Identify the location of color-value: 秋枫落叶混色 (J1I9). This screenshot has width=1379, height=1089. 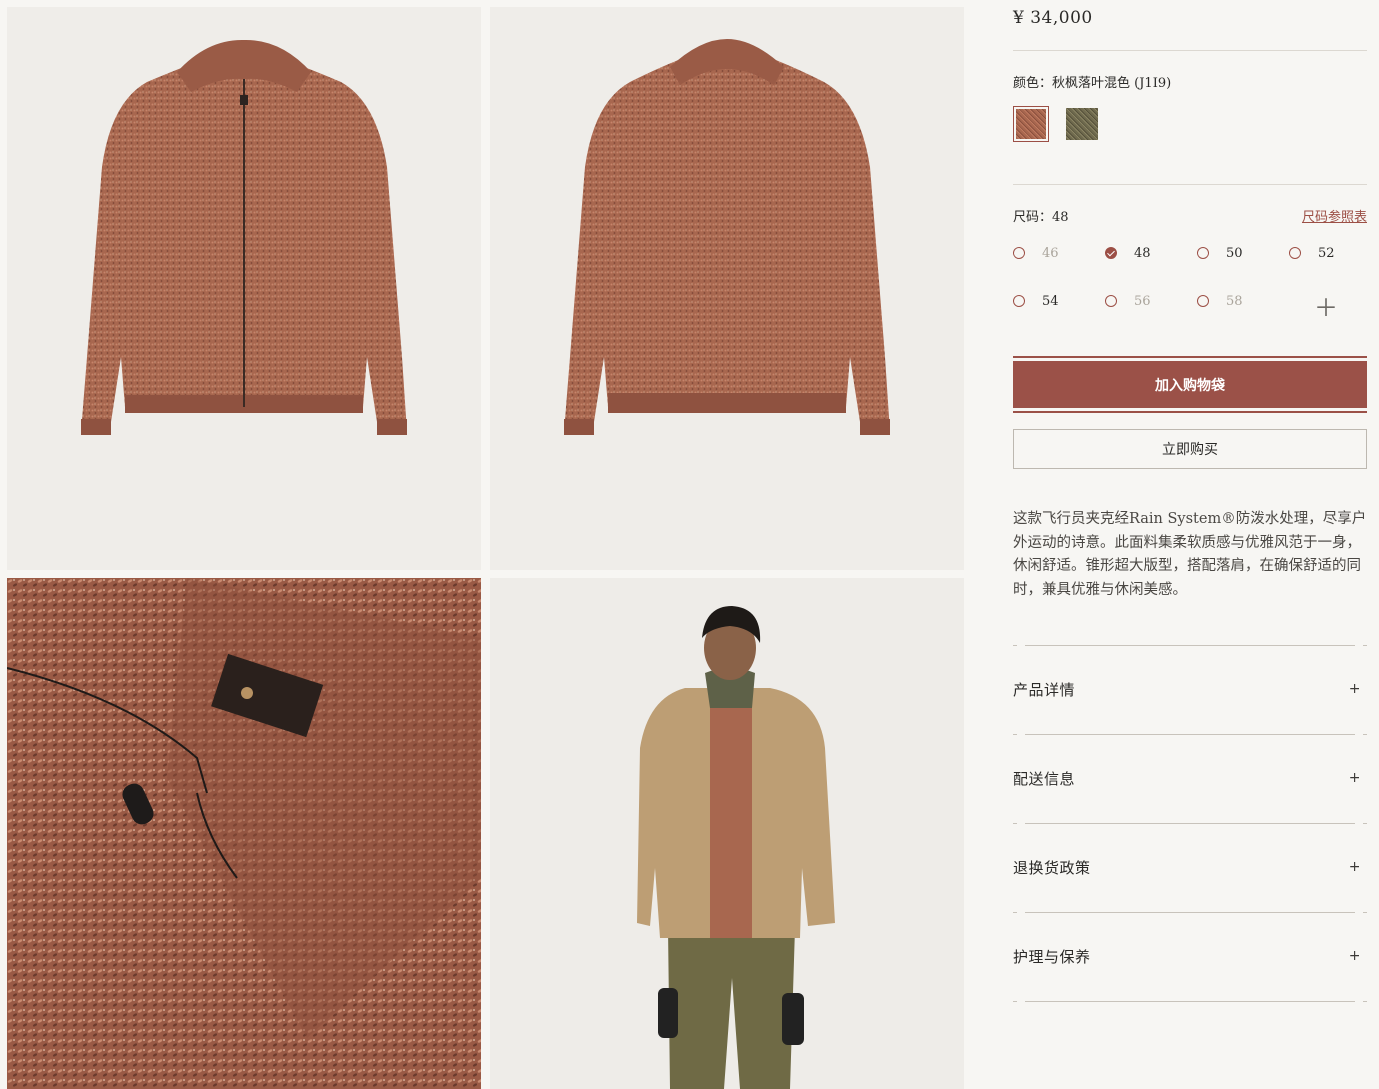
(1112, 83).